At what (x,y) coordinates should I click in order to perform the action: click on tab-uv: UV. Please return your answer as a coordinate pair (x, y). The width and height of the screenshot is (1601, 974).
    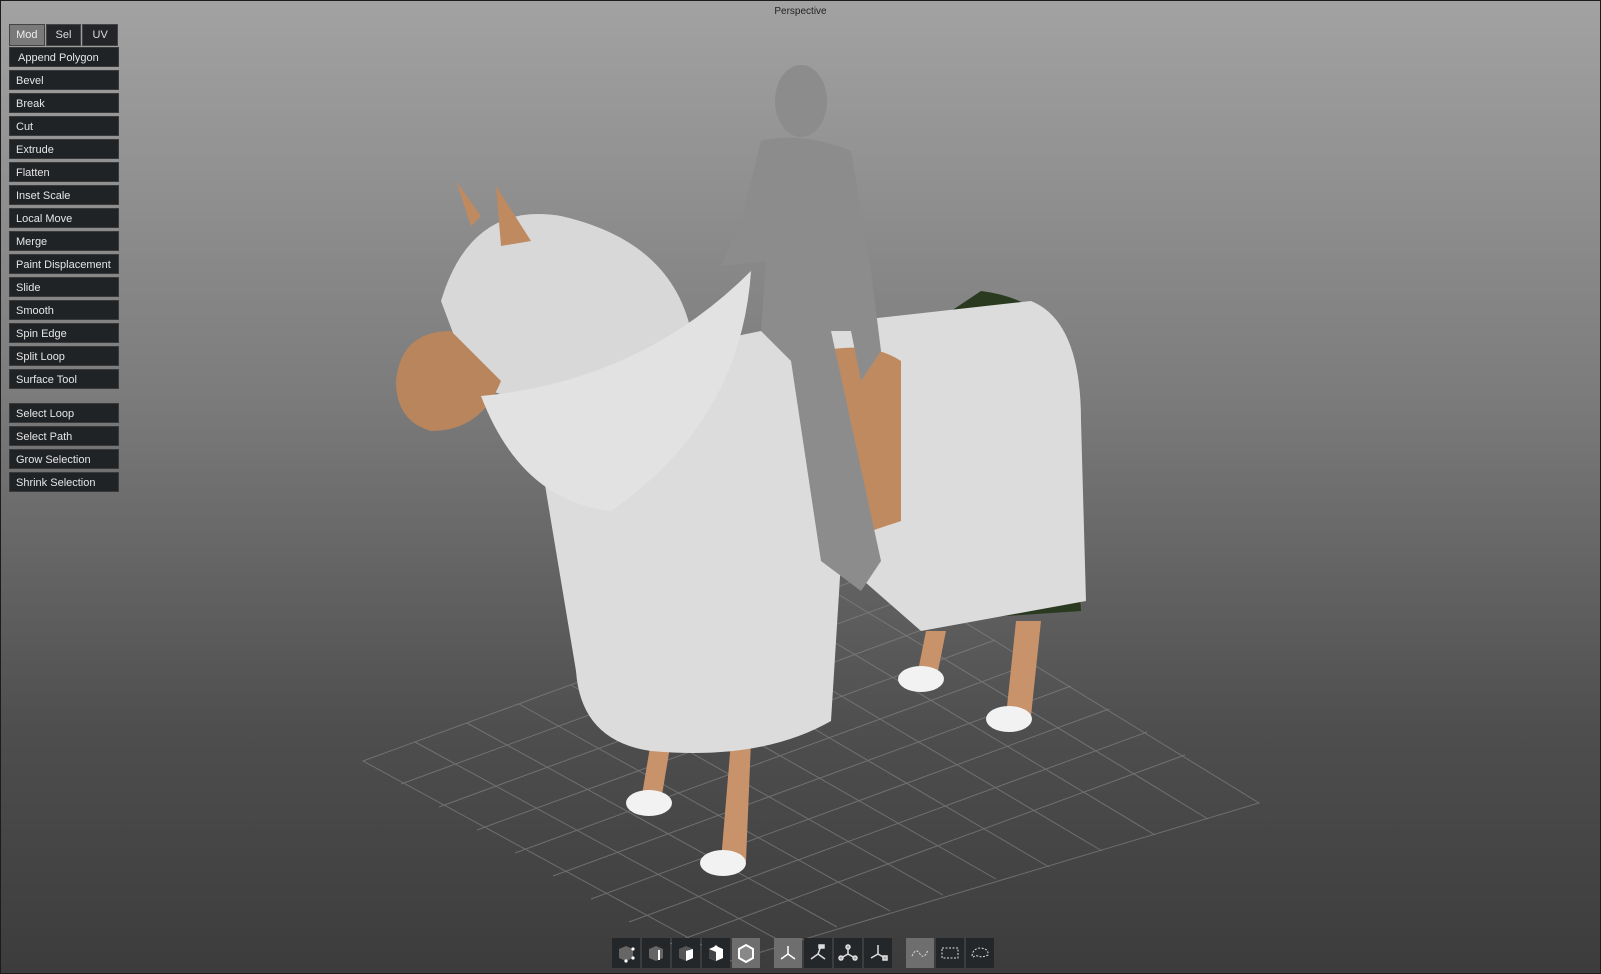
    Looking at the image, I should click on (100, 35).